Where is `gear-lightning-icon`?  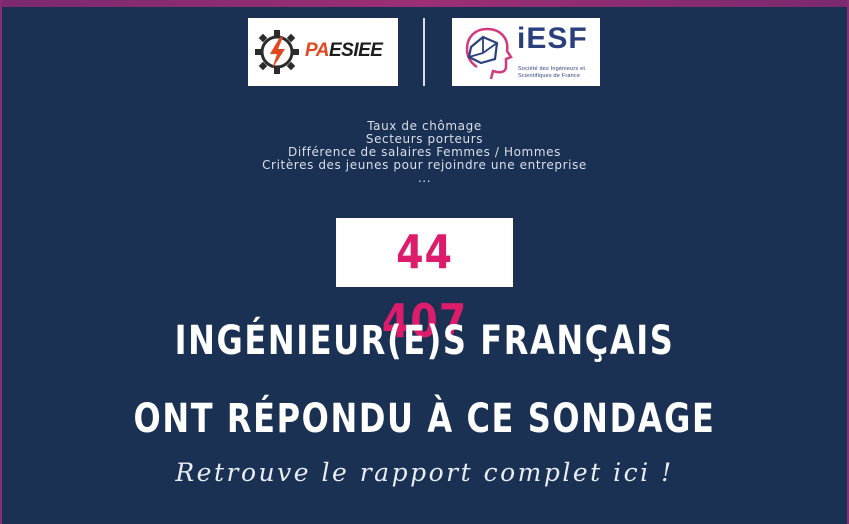 gear-lightning-icon is located at coordinates (277, 52).